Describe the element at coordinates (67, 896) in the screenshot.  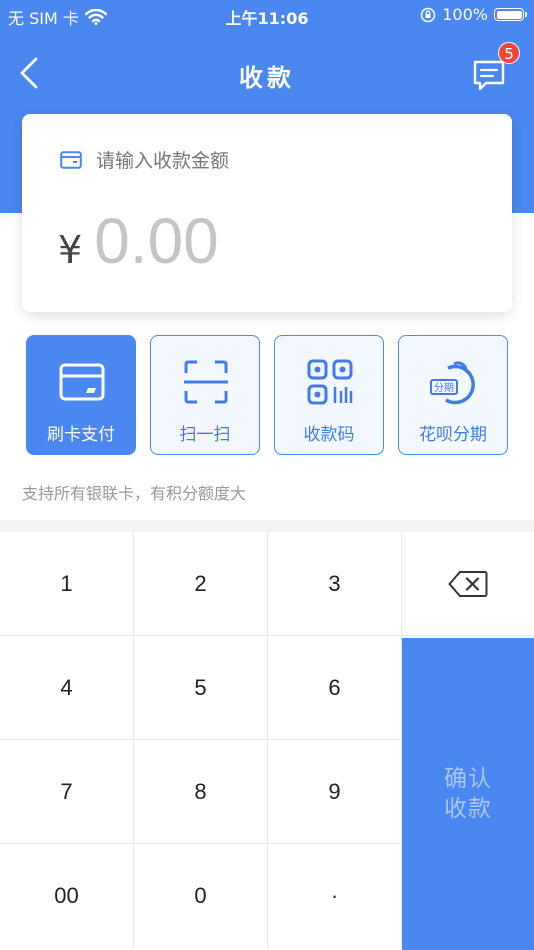
I see `key-00: 00` at that location.